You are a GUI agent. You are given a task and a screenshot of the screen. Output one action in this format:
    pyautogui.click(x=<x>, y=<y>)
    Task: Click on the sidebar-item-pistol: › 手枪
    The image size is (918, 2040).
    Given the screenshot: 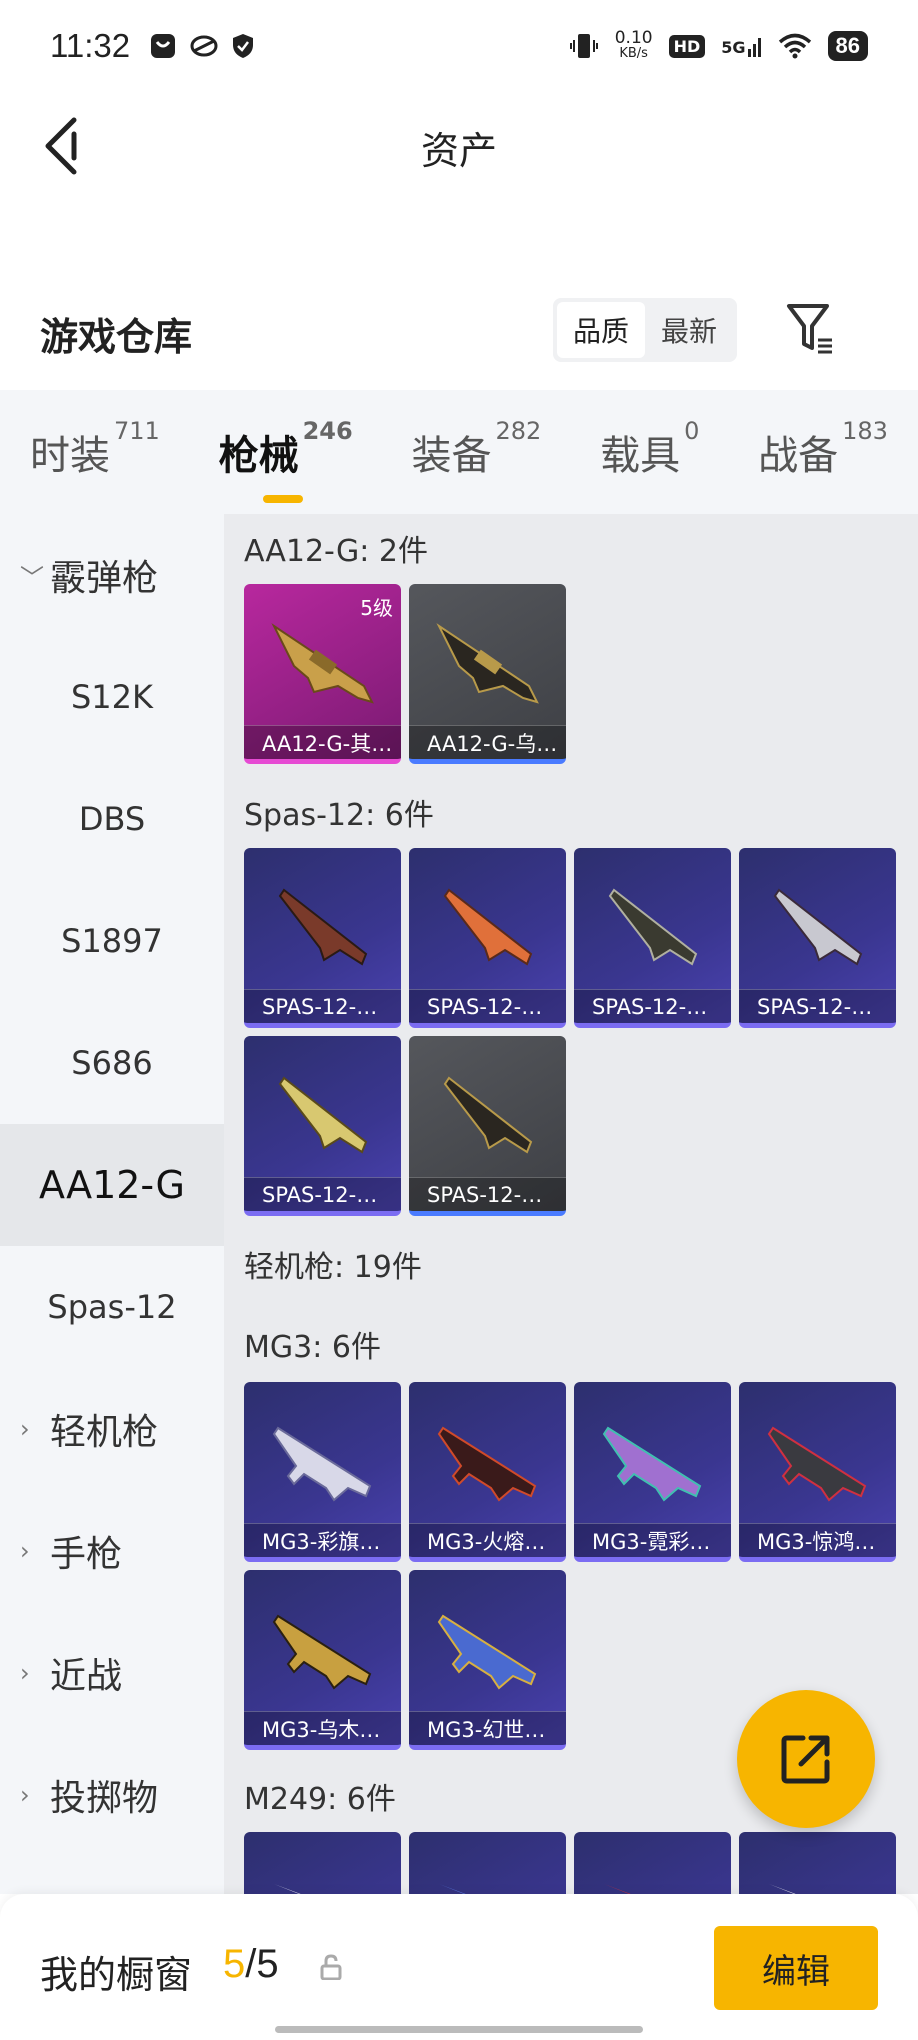 What is the action you would take?
    pyautogui.click(x=112, y=1551)
    